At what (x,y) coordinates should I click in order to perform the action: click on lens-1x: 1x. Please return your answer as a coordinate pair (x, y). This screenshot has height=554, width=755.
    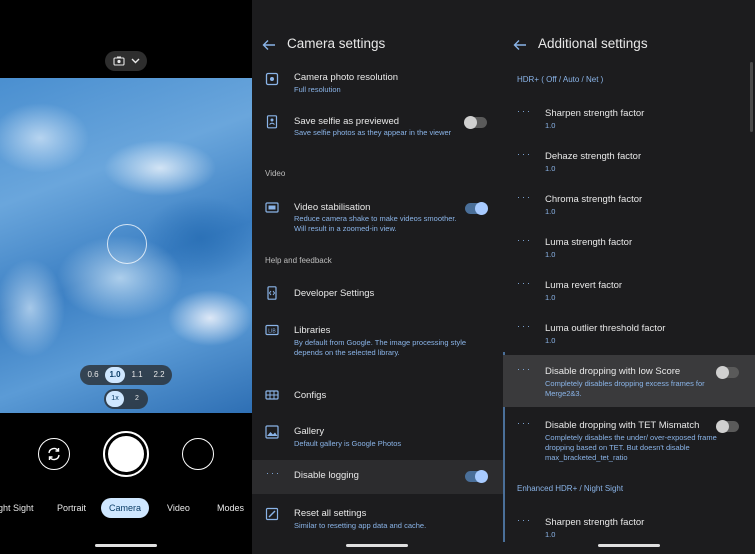
    Looking at the image, I should click on (115, 399).